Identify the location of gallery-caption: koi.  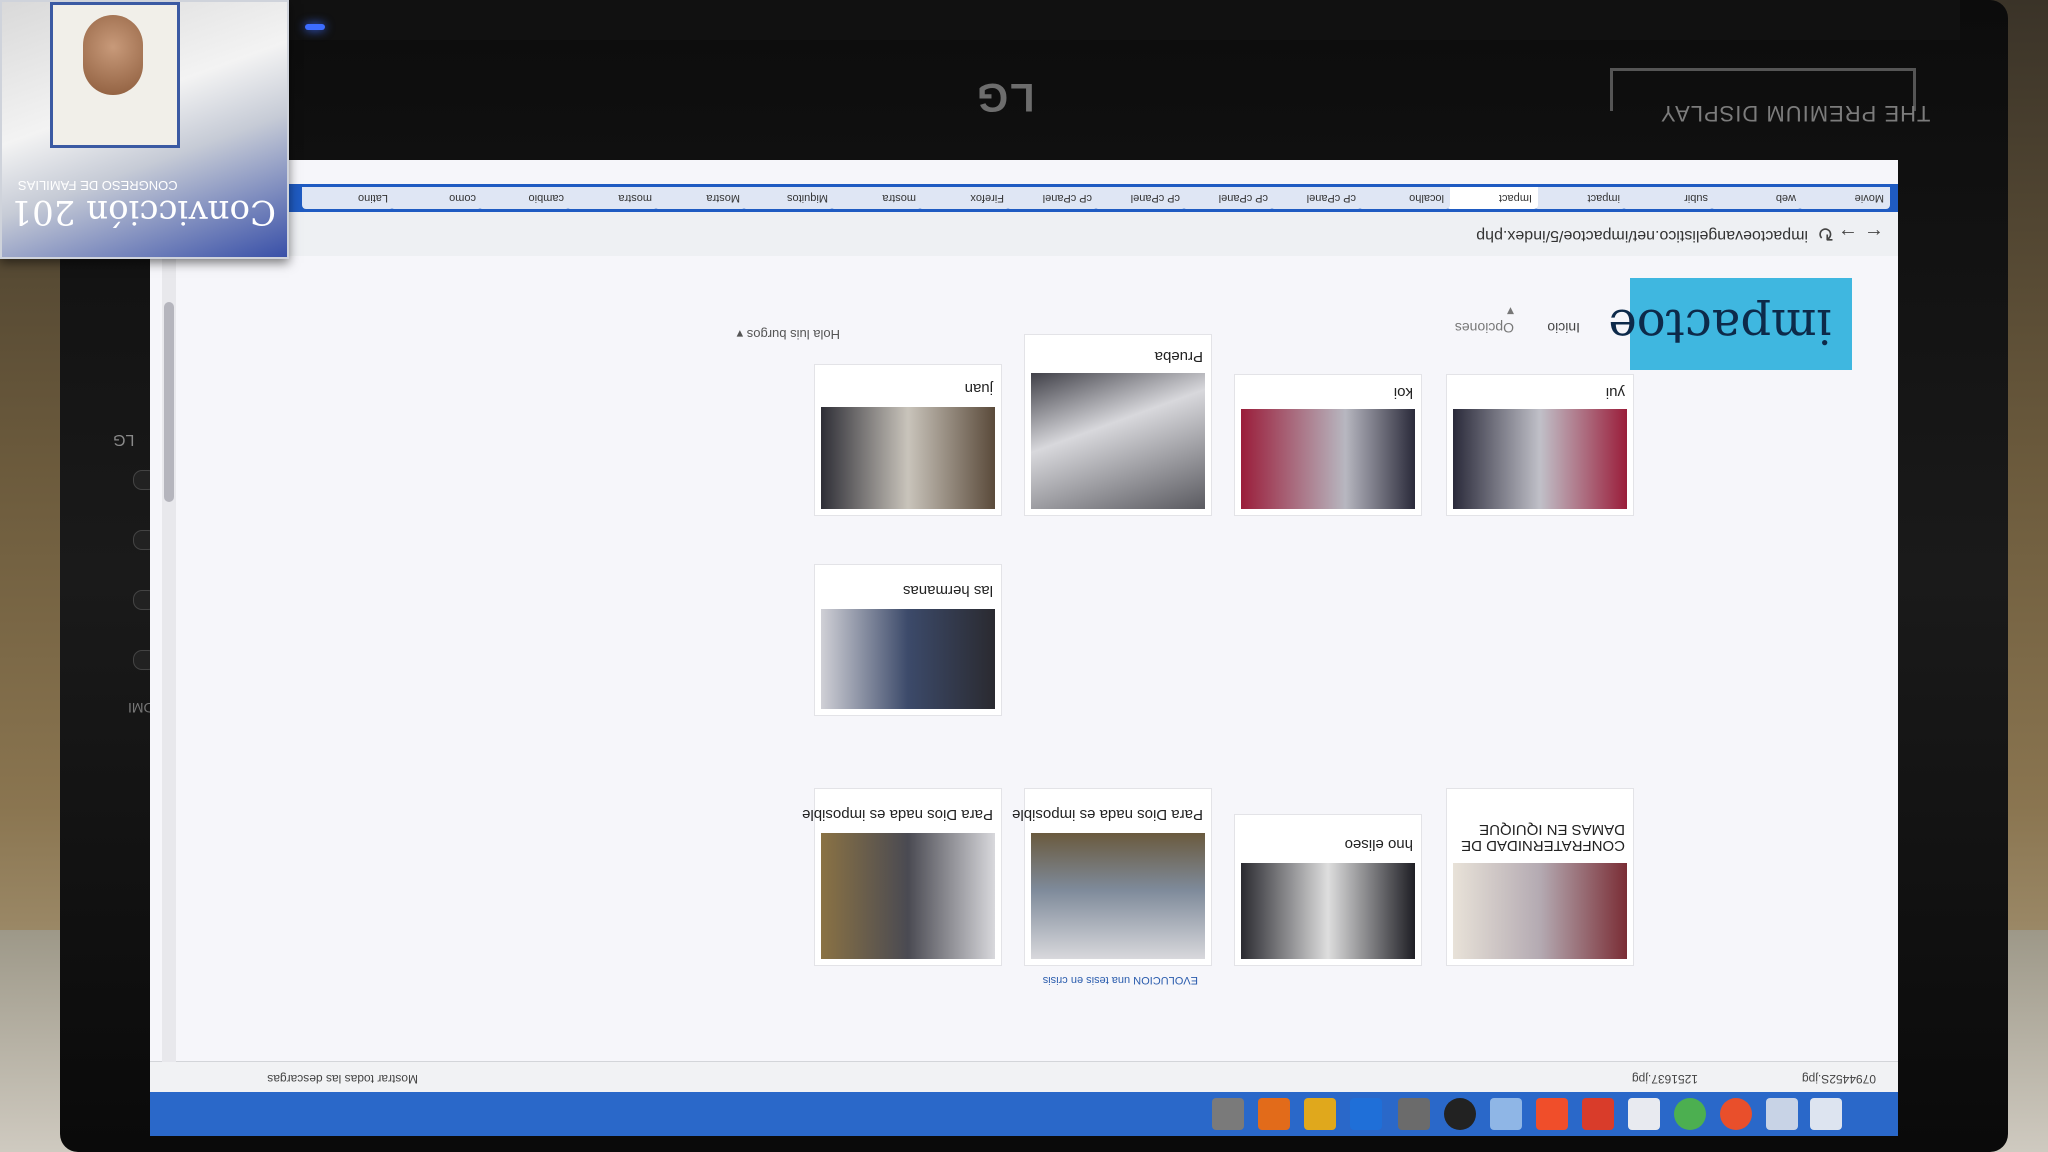
(1403, 392).